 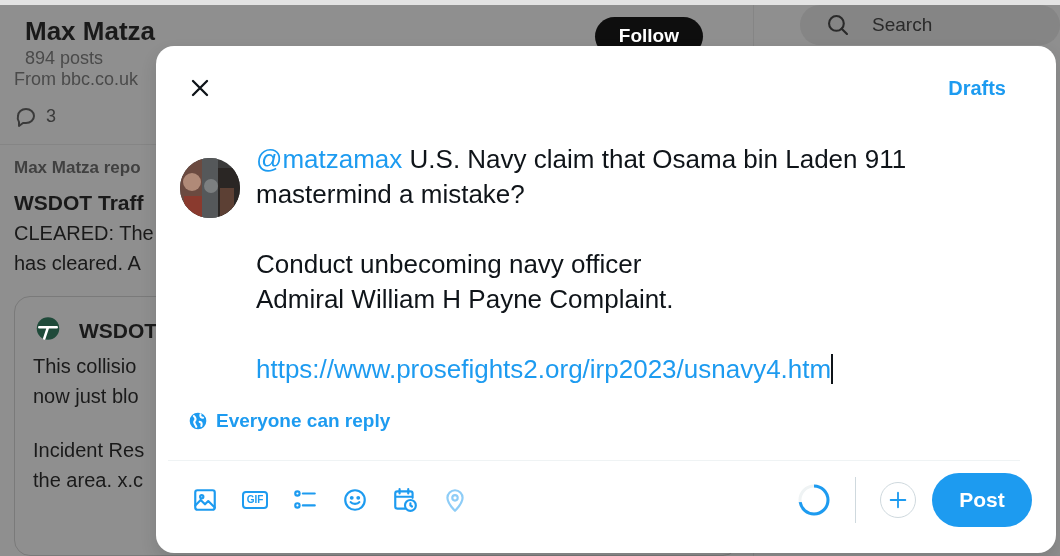 I want to click on quote-text: Incident Res, so click(x=89, y=449).